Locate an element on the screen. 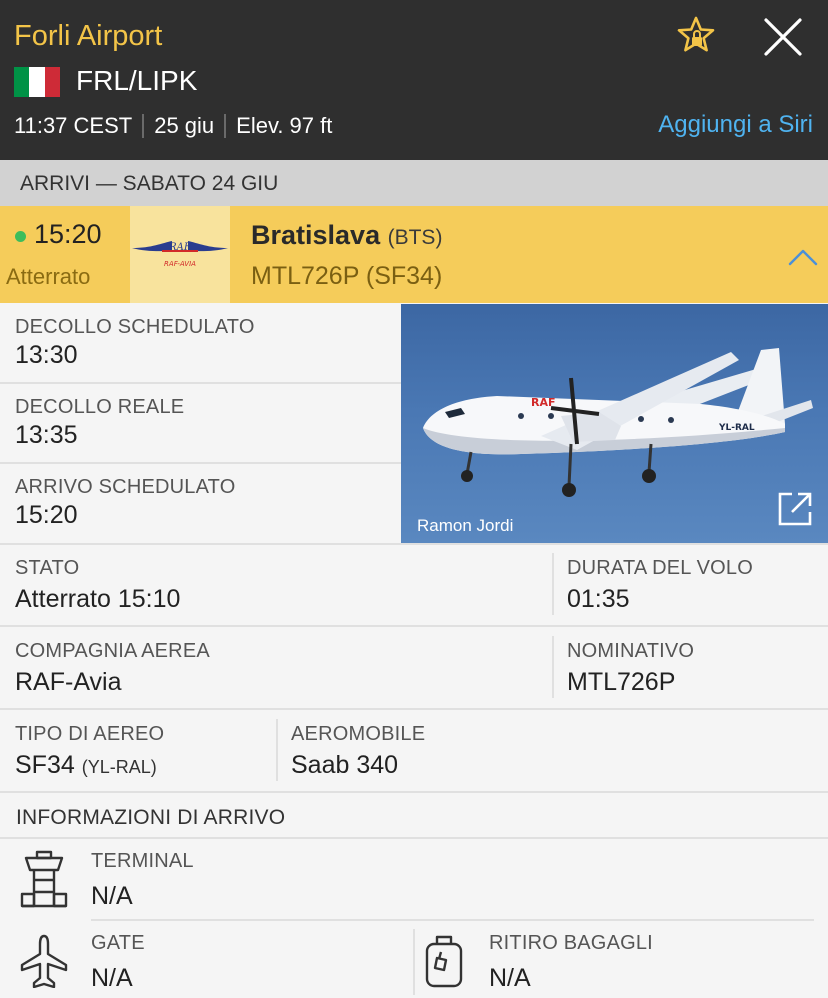 Image resolution: width=828 pixels, height=998 pixels. add-to-siri-link: Aggiungi a Siri is located at coordinates (735, 125).